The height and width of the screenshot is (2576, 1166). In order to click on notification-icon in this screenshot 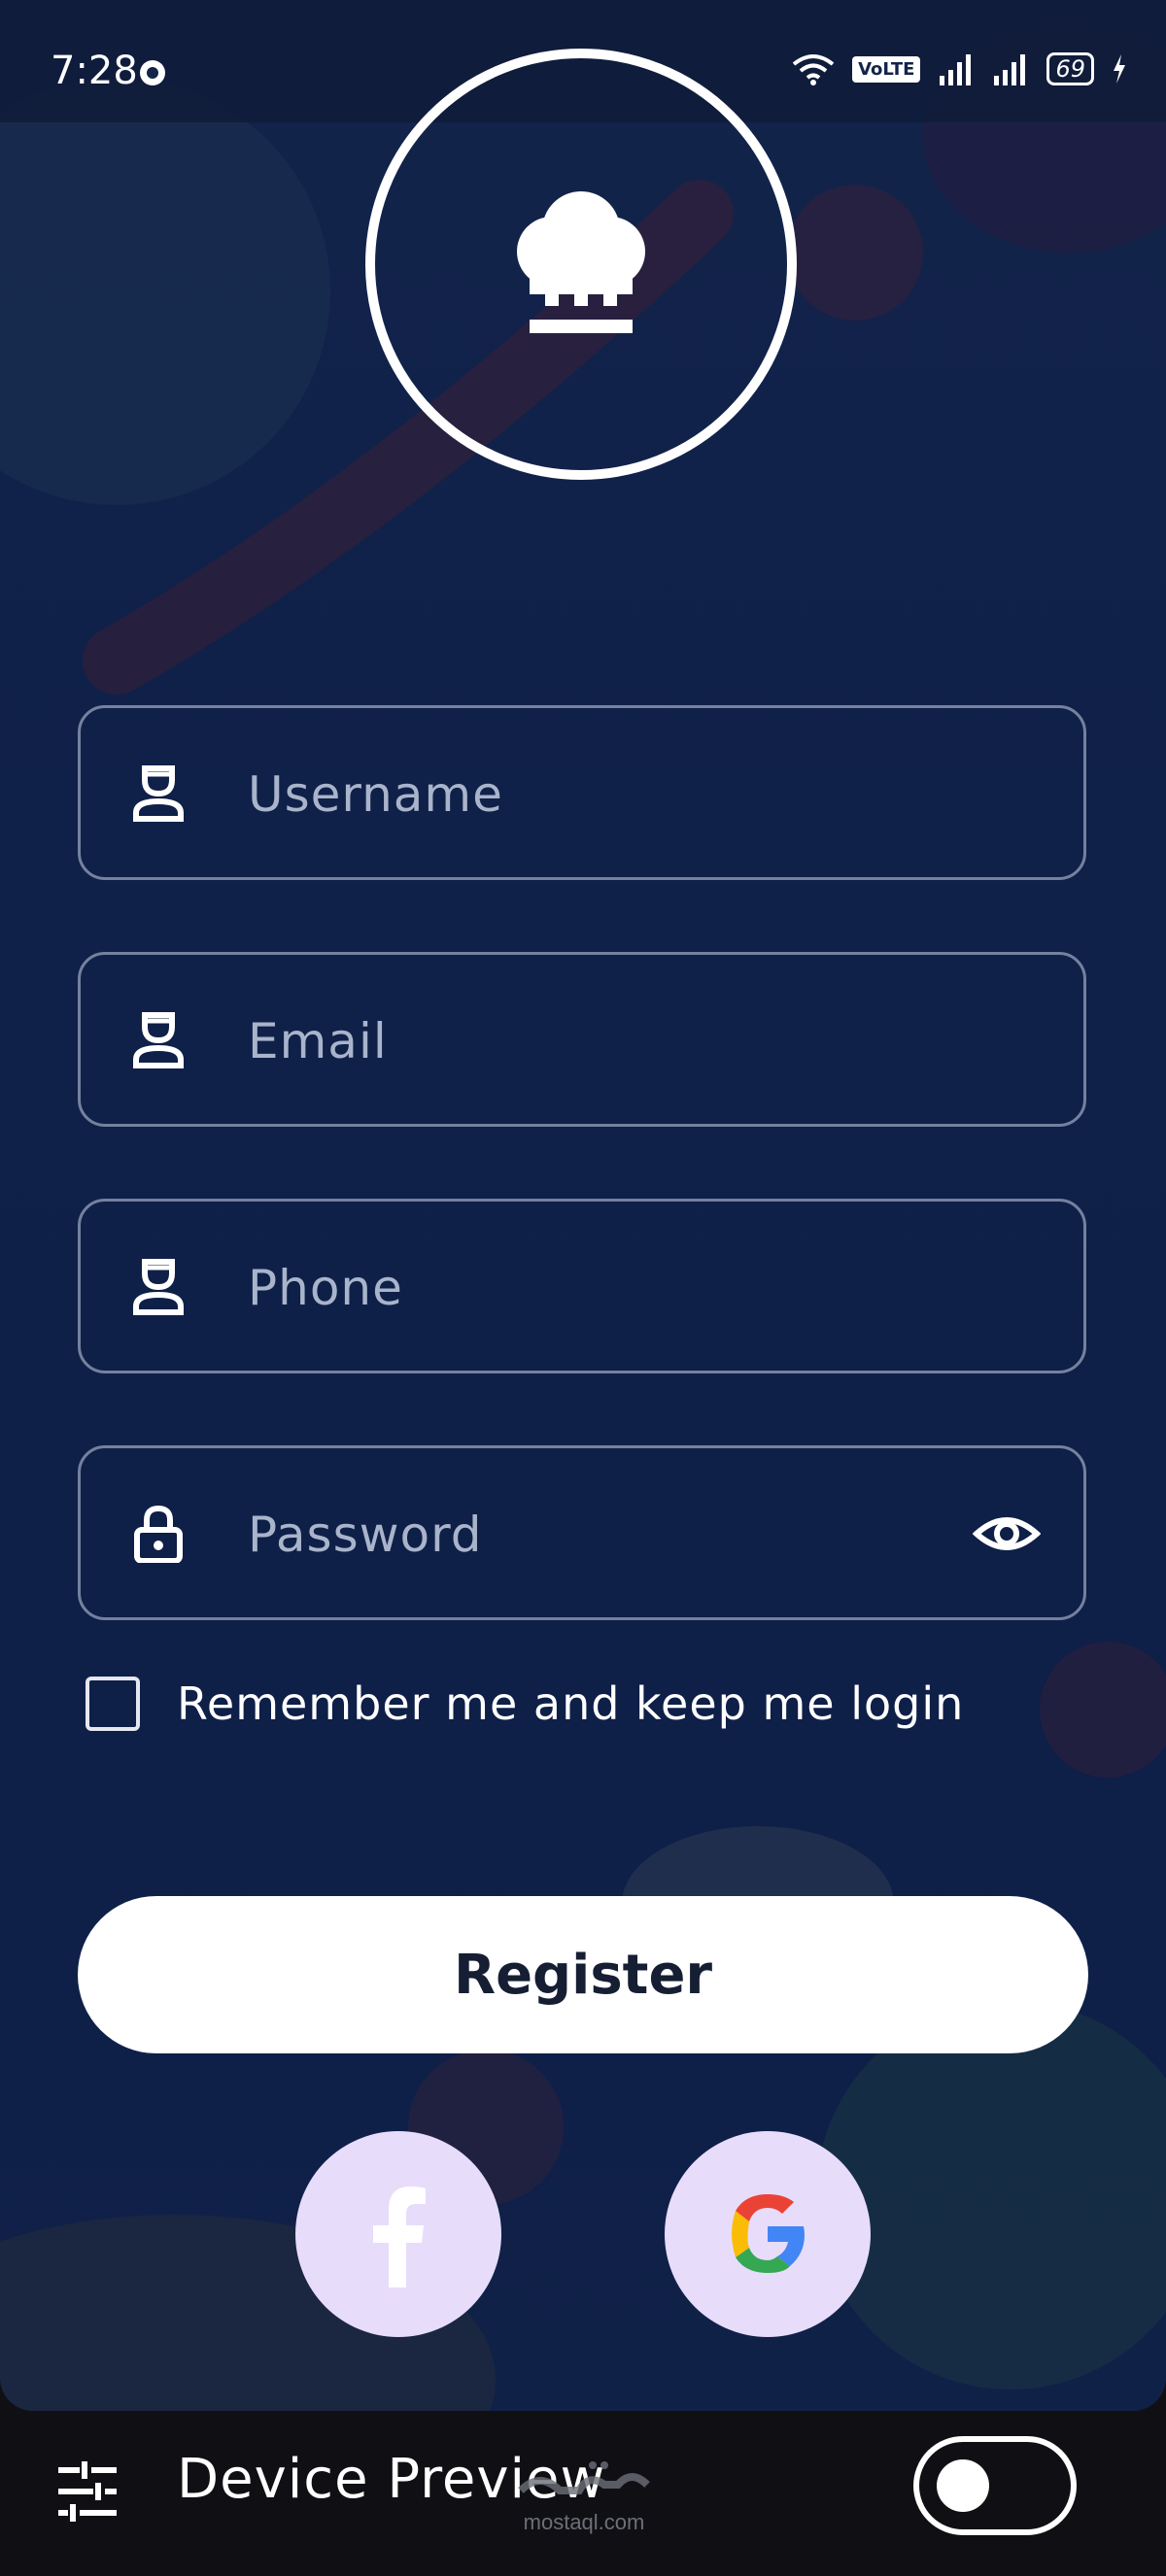, I will do `click(152, 72)`.